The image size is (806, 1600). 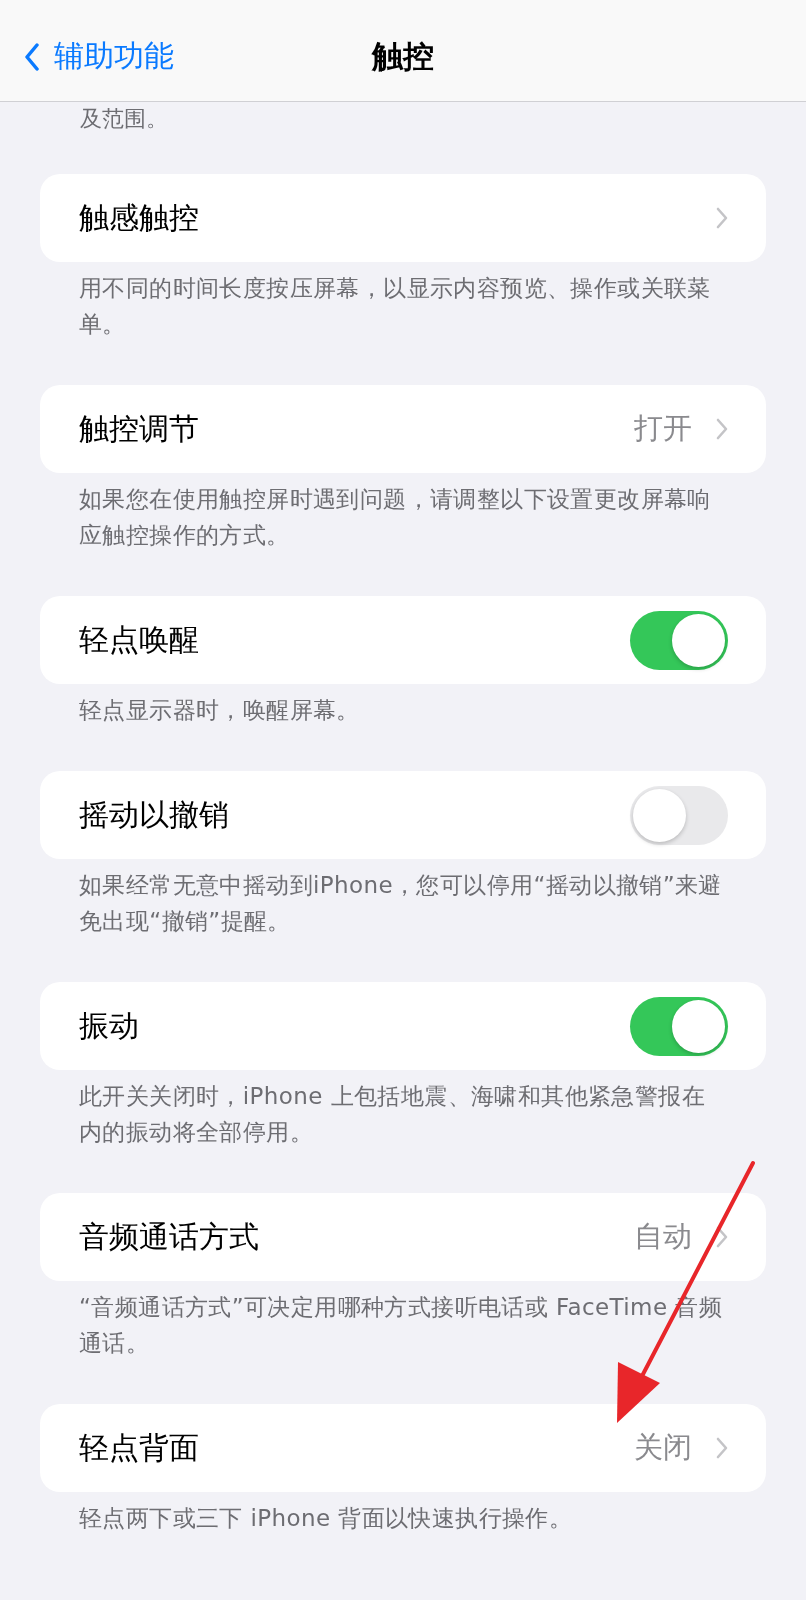 What do you see at coordinates (403, 56) in the screenshot?
I see `page-title: 触控` at bounding box center [403, 56].